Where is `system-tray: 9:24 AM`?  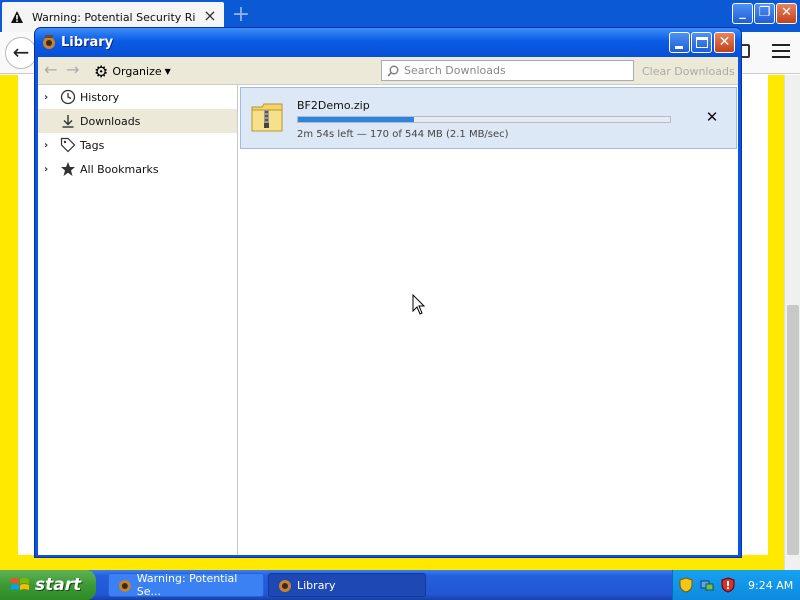
system-tray: 9:24 AM is located at coordinates (736, 585).